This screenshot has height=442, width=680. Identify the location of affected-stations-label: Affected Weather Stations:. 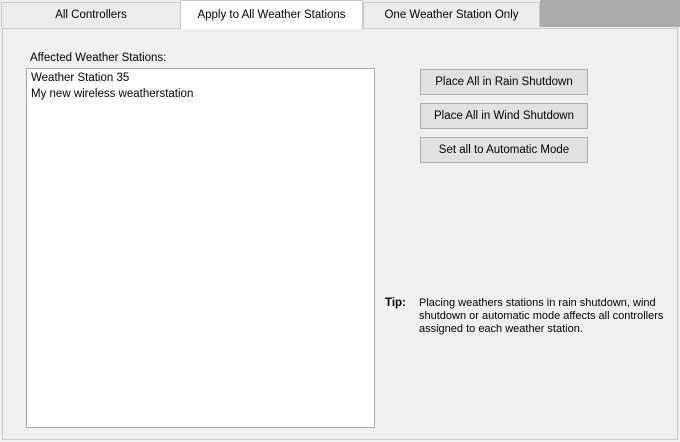
(98, 58).